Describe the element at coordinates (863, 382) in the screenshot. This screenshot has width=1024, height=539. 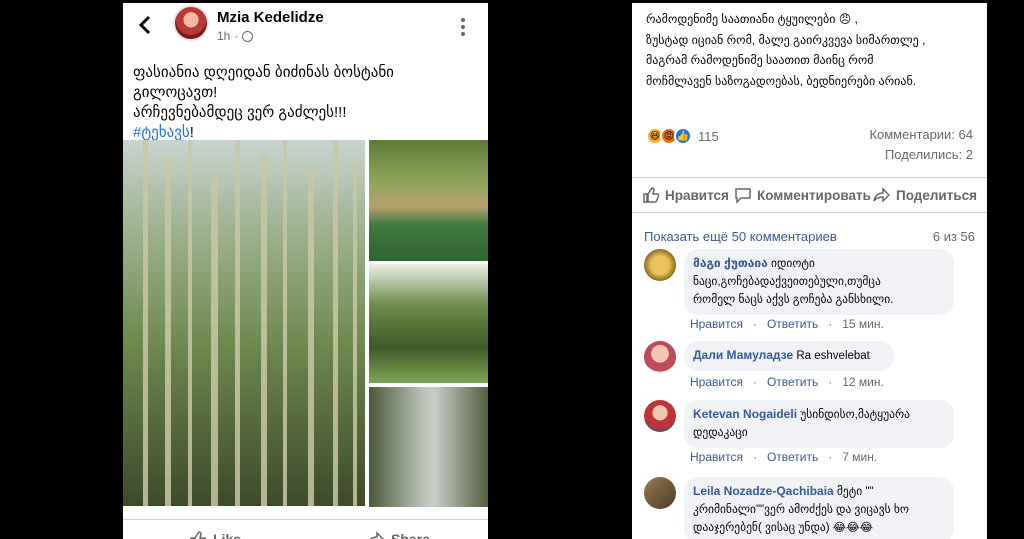
I see `comment-time: 12 мин.` at that location.